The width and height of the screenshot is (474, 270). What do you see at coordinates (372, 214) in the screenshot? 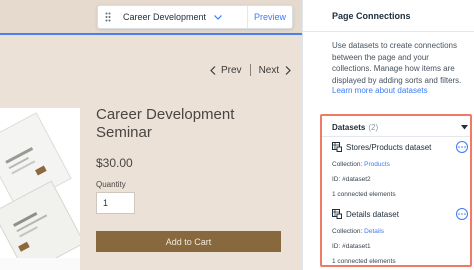
I see `dataset-name: Details dataset` at bounding box center [372, 214].